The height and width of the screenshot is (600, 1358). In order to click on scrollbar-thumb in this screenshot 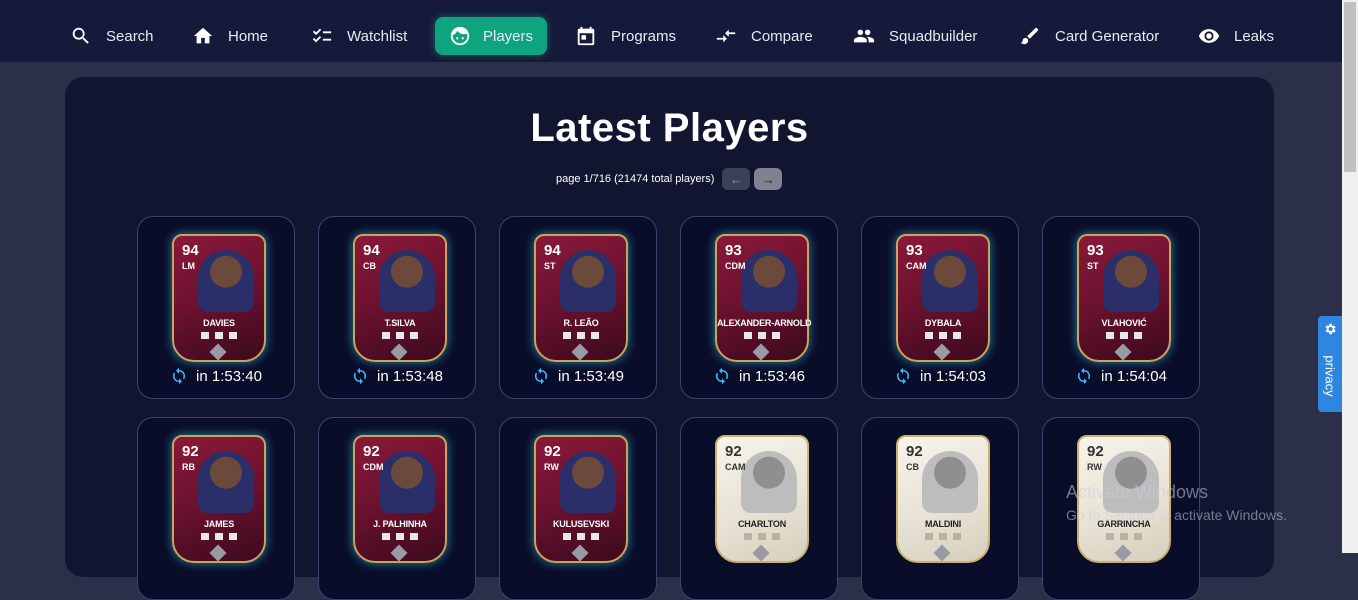, I will do `click(1350, 87)`.